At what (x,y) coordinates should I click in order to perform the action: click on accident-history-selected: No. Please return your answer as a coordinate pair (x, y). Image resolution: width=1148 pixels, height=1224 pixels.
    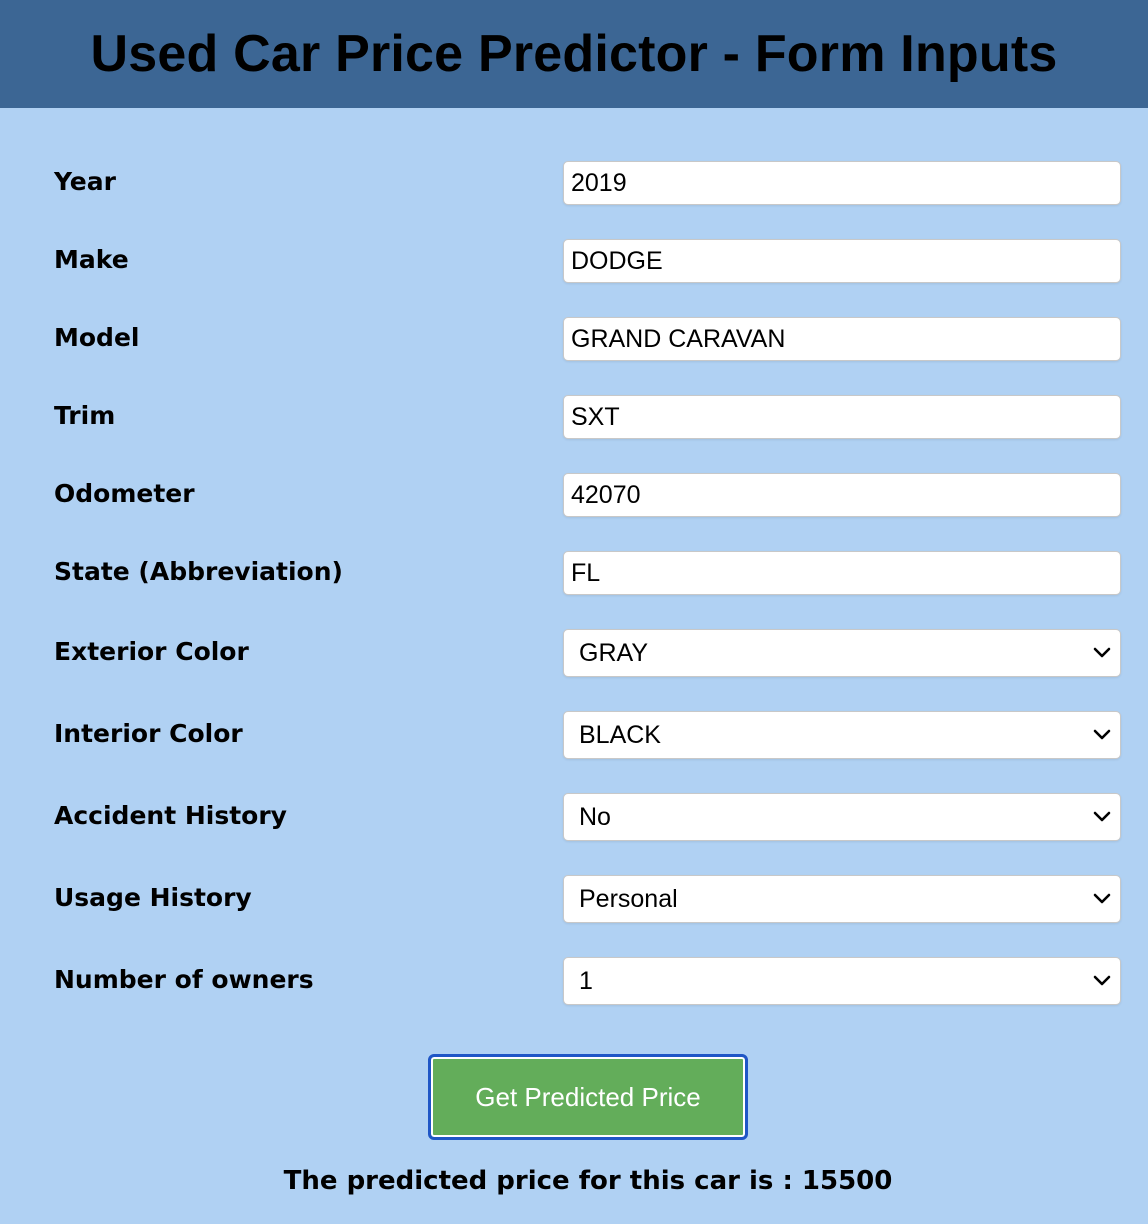
    Looking at the image, I should click on (595, 816).